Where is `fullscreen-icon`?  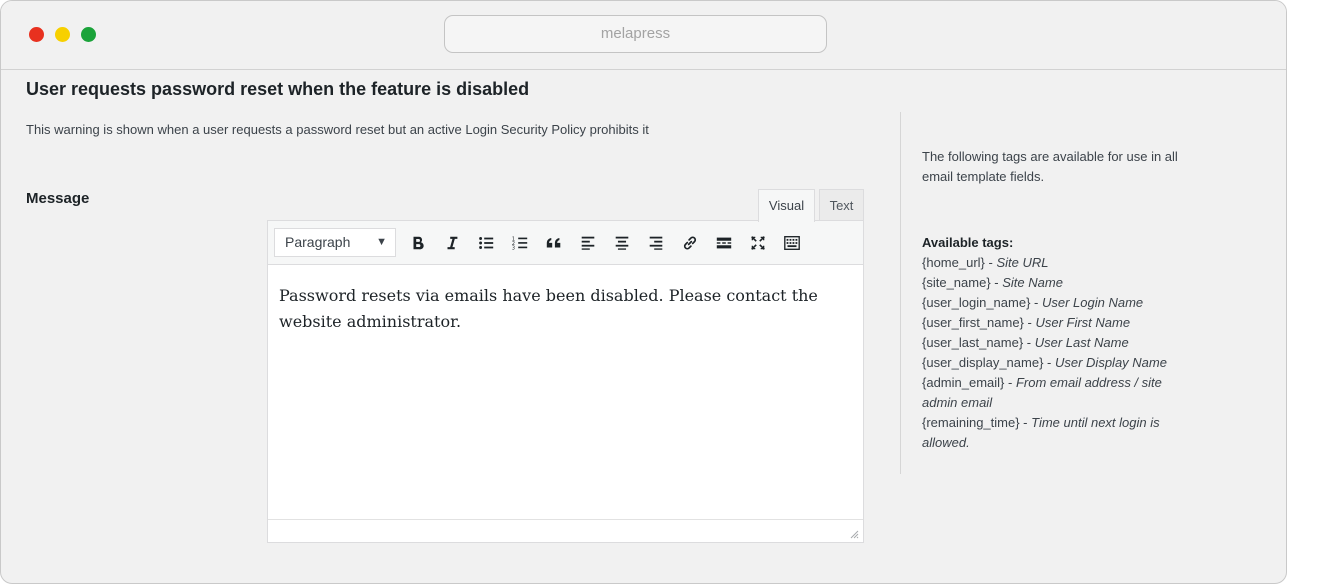 fullscreen-icon is located at coordinates (758, 243).